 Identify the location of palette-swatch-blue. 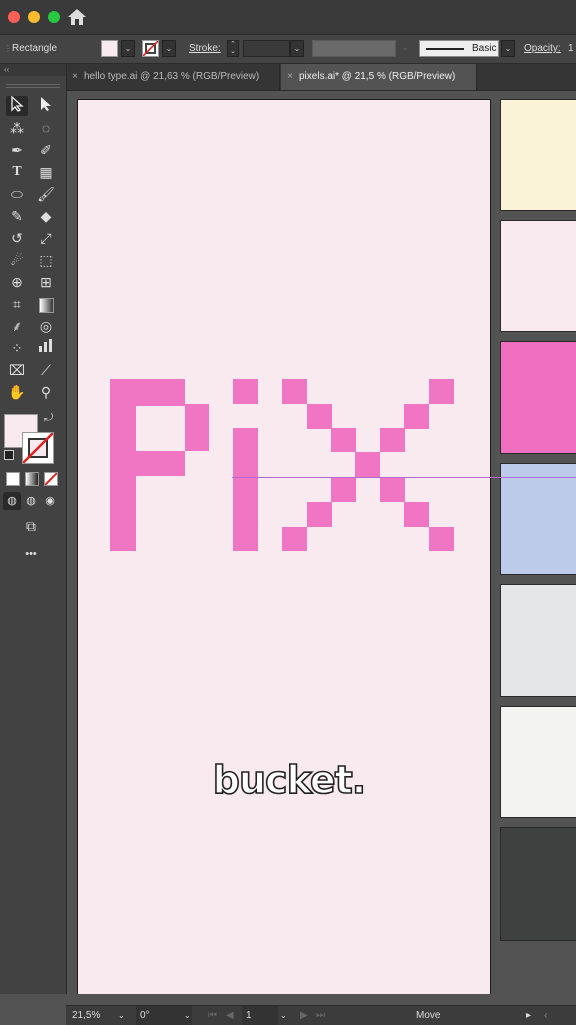
(538, 519).